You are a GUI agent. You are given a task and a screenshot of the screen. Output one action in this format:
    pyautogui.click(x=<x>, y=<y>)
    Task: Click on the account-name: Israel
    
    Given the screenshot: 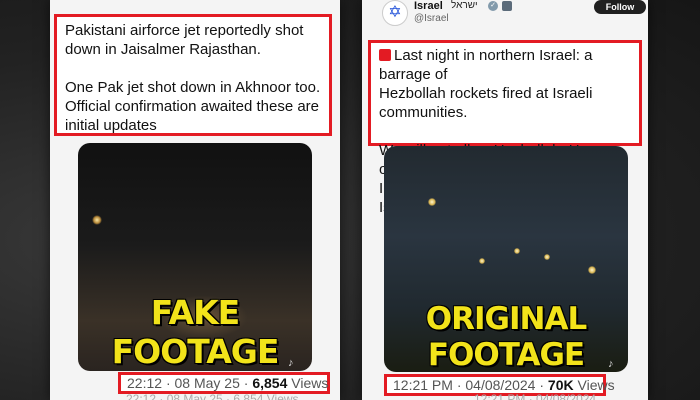 What is the action you would take?
    pyautogui.click(x=428, y=6)
    